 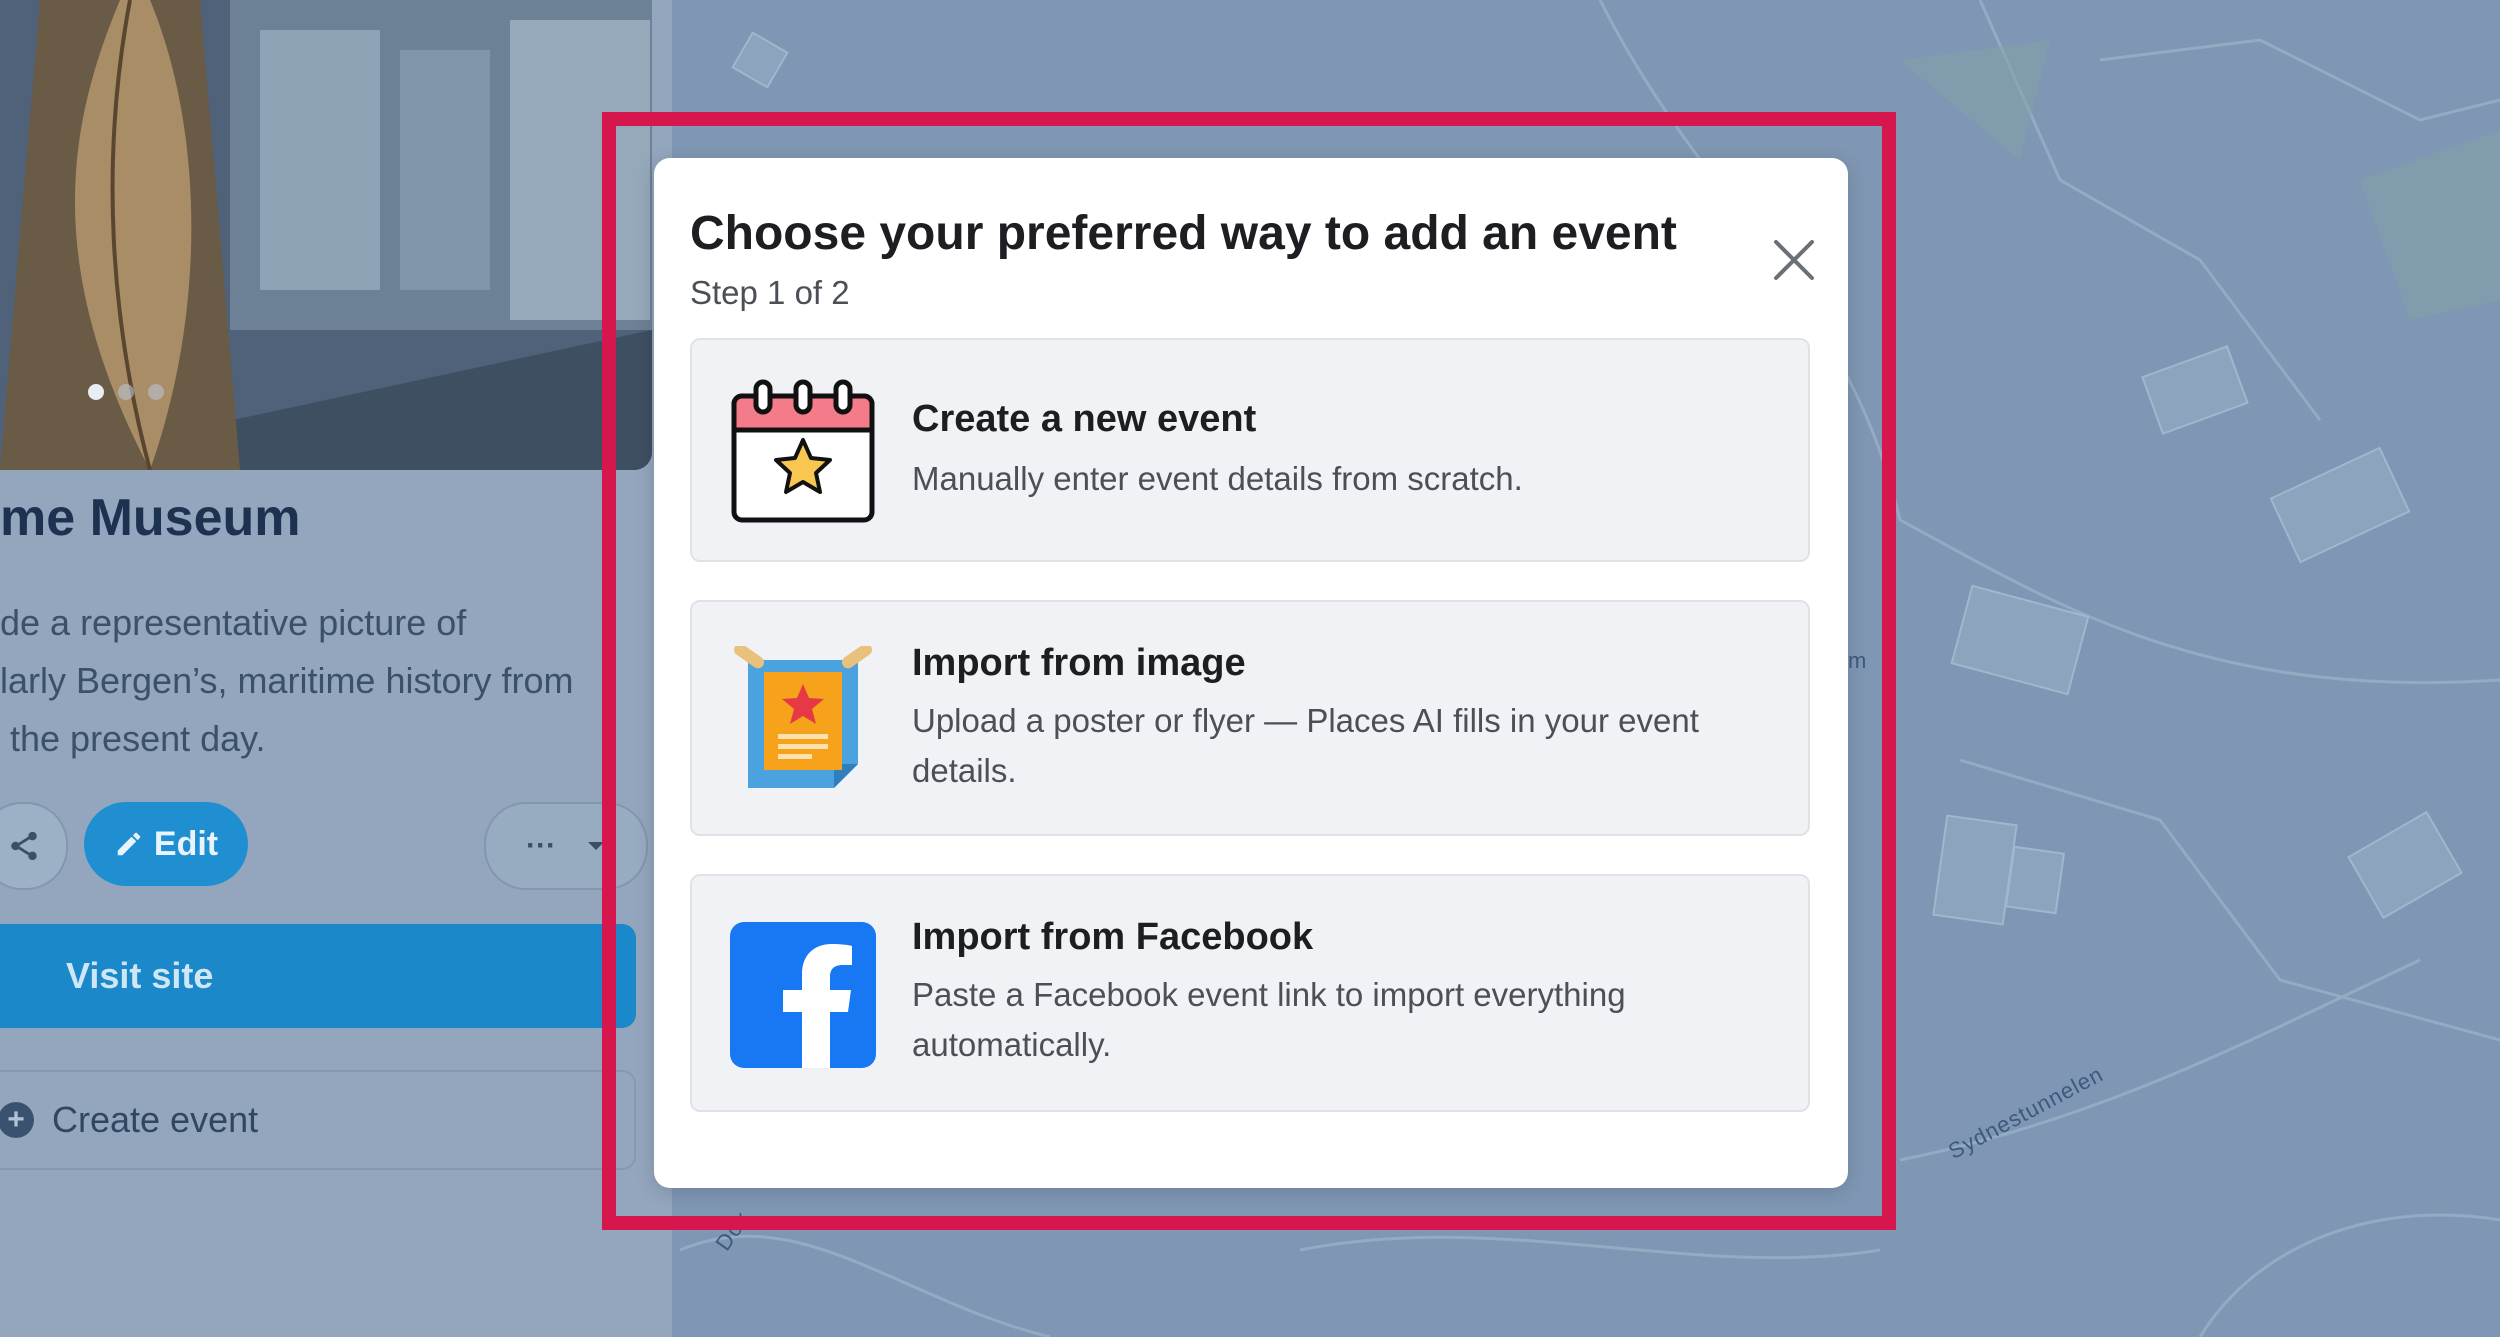 I want to click on carousel-dots, so click(x=126, y=392).